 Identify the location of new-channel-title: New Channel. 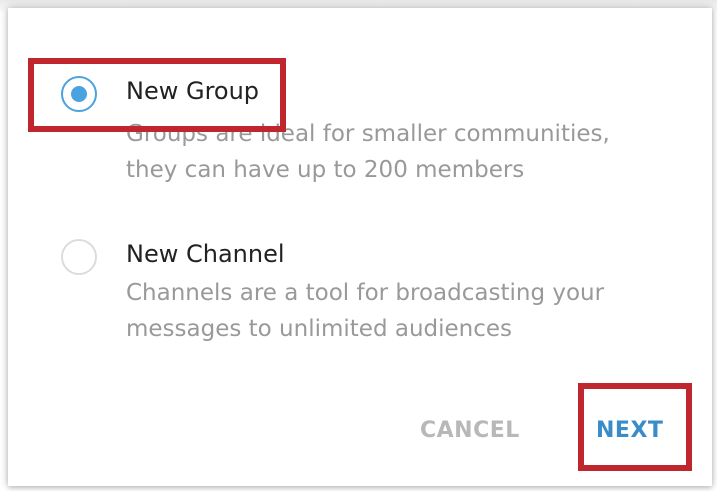
(205, 254).